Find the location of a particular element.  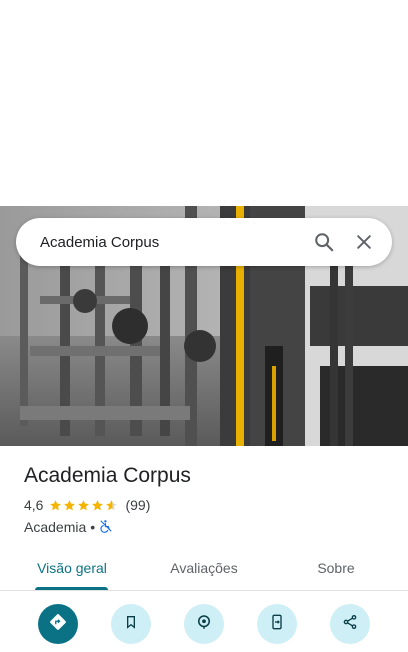

place-details: Academia Corpus 4,6 (99) Academia • is located at coordinates (209, 499).